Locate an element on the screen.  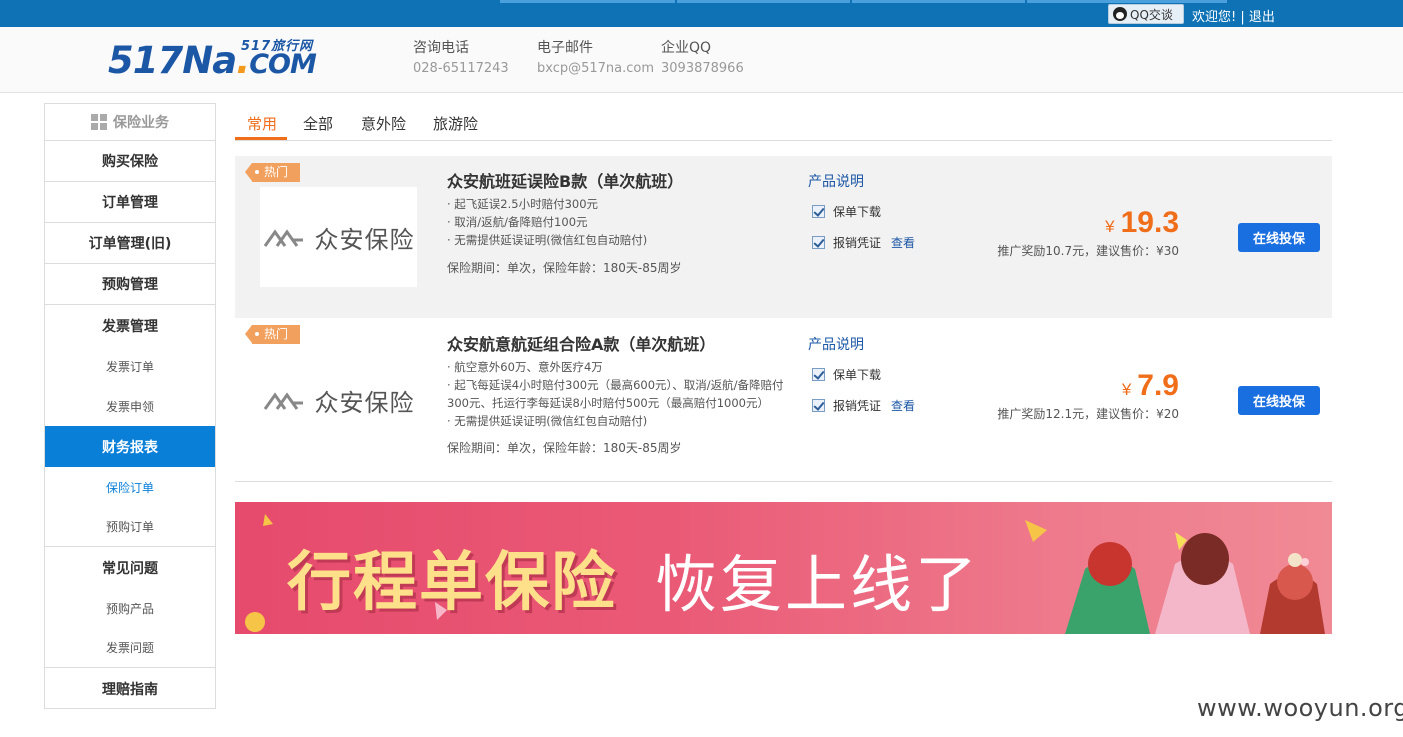
banner-headline: 行程单保险 is located at coordinates (452, 583).